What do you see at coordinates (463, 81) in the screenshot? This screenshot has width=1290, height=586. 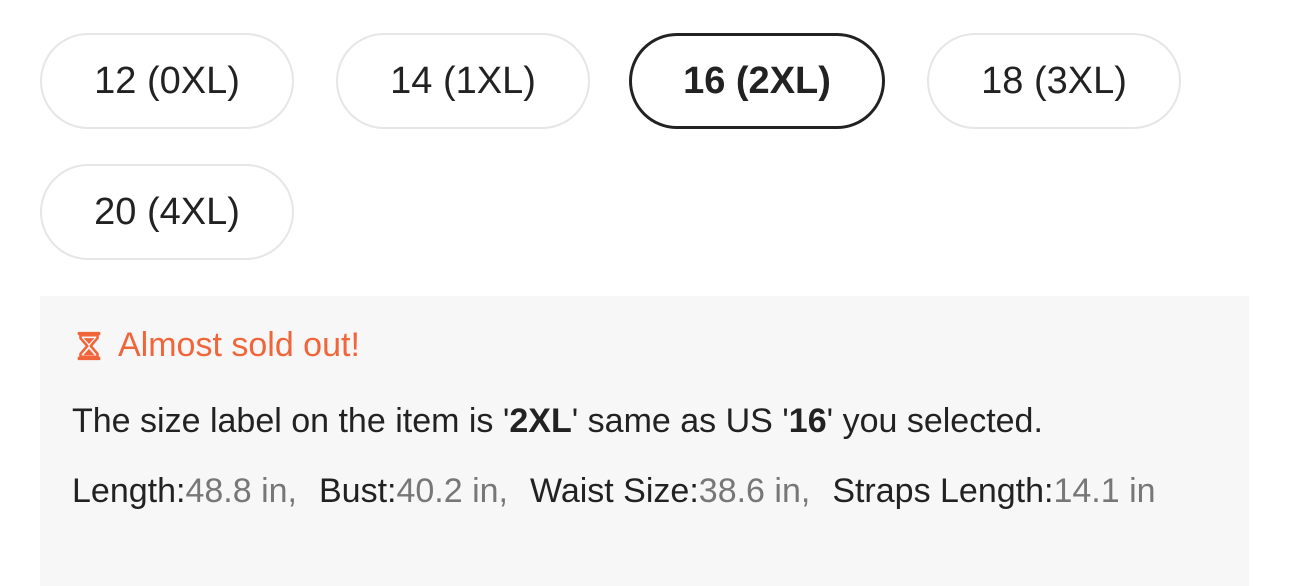 I see `size-option-14-1xl: 14 (1XL)` at bounding box center [463, 81].